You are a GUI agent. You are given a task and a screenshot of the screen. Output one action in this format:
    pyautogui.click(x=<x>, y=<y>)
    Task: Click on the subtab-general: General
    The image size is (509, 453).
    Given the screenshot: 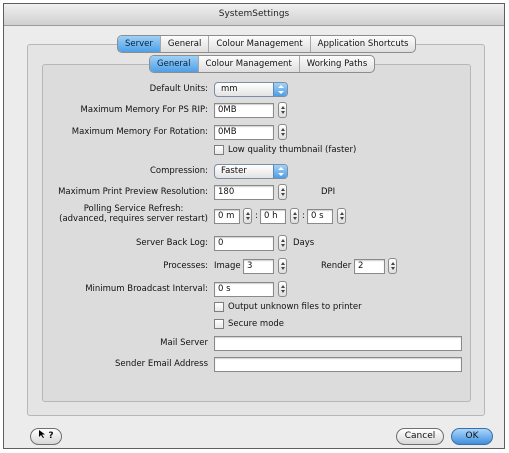 What is the action you would take?
    pyautogui.click(x=174, y=64)
    